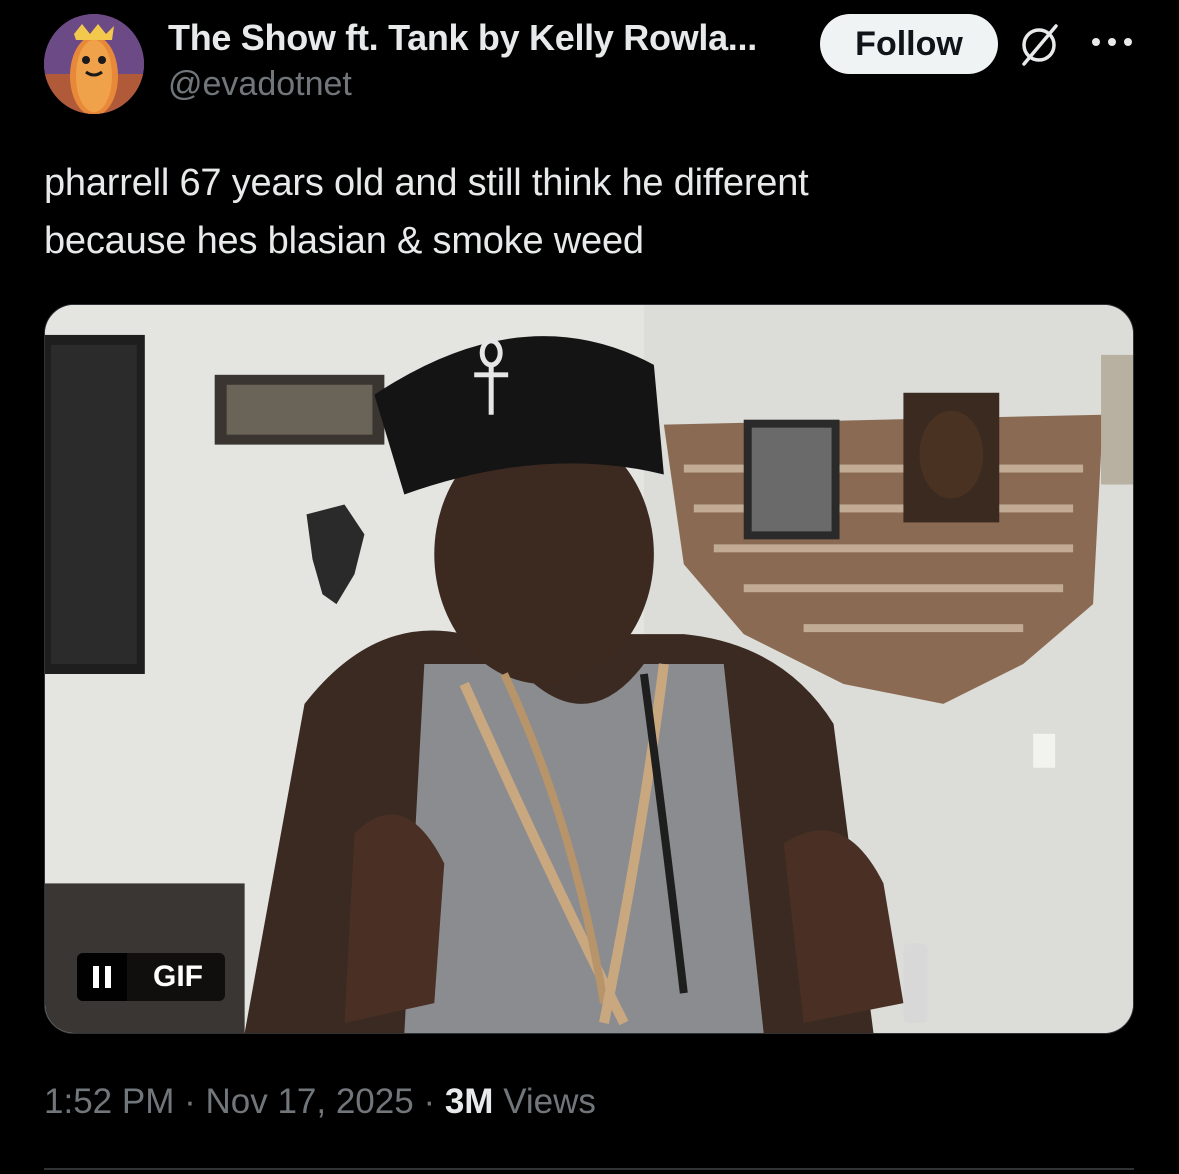 Image resolution: width=1179 pixels, height=1174 pixels. What do you see at coordinates (178, 976) in the screenshot?
I see `gif-label: GIF` at bounding box center [178, 976].